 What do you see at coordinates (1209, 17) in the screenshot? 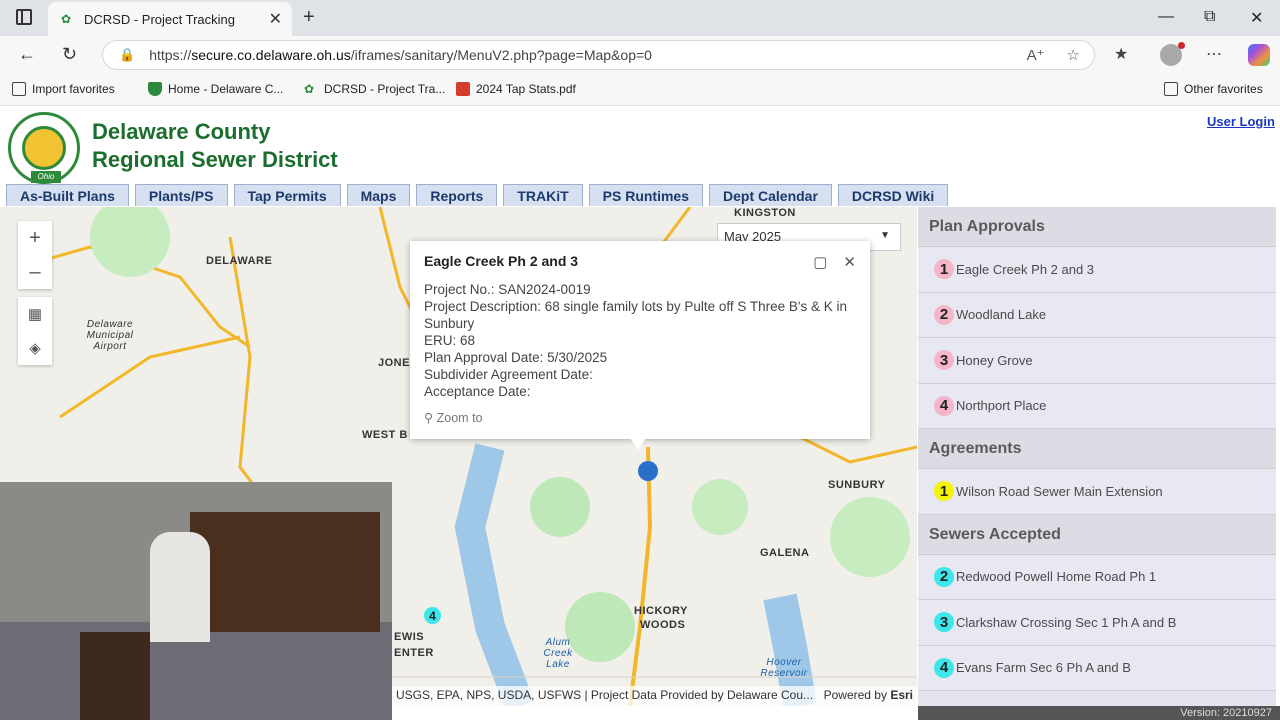
I see `restore-icon: ⧉` at bounding box center [1209, 17].